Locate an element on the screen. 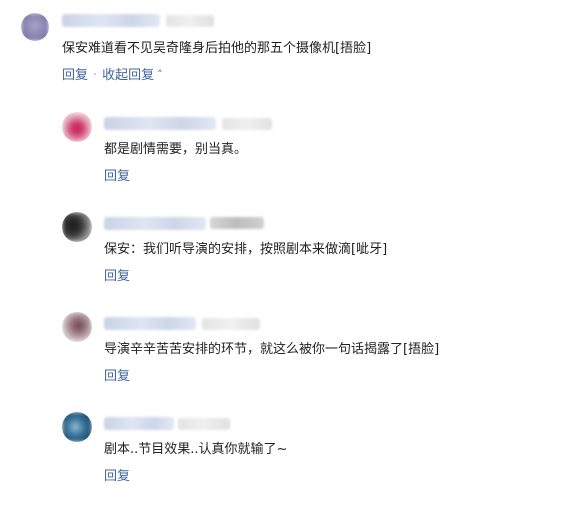 The height and width of the screenshot is (506, 578). reply-text: 导演辛辛苦苦安排的环节，就这么被你一句话揭露了[捂脸] is located at coordinates (272, 349).